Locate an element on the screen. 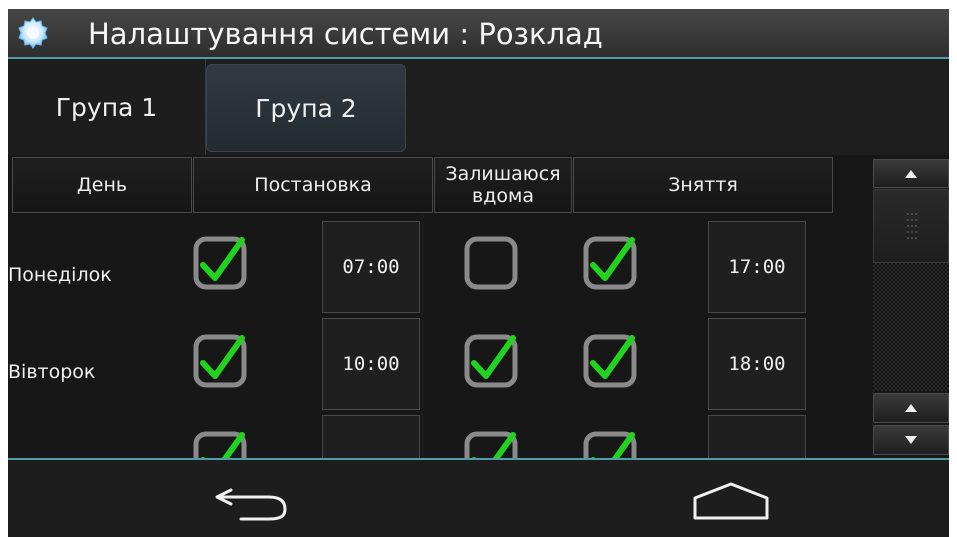 Image resolution: width=957 pixels, height=537 pixels. grip-icon is located at coordinates (912, 226).